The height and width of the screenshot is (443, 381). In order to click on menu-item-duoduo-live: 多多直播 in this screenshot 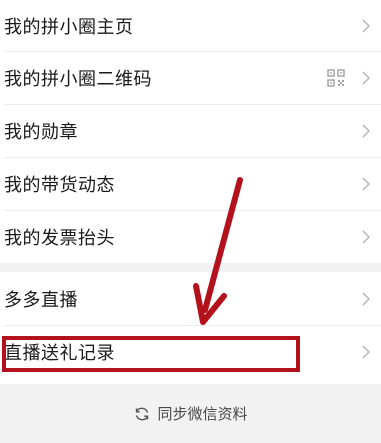, I will do `click(190, 298)`.